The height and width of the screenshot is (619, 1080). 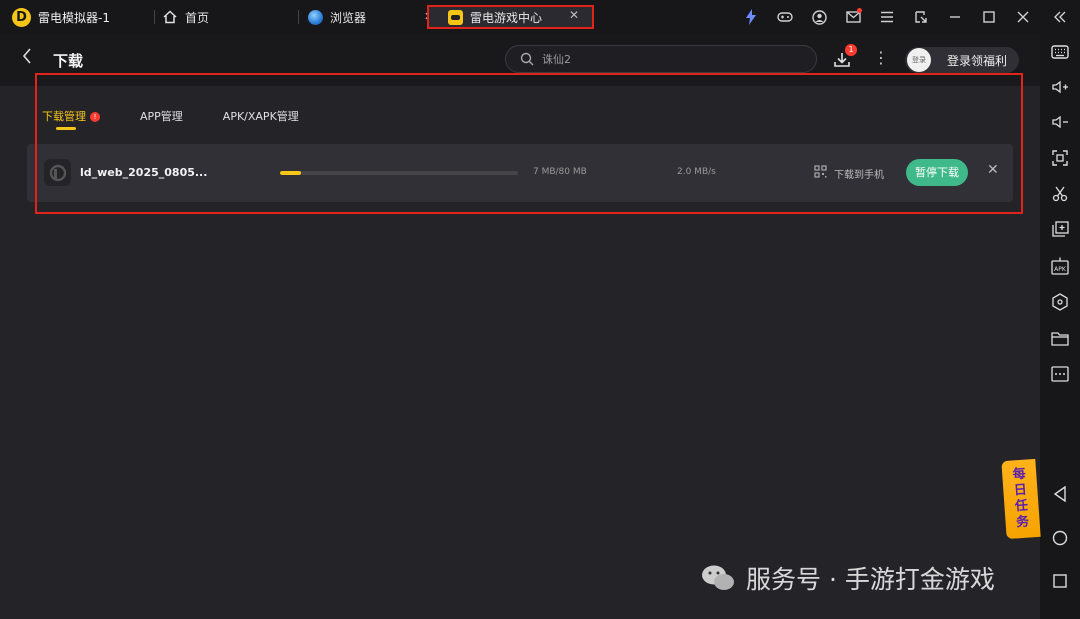 What do you see at coordinates (1060, 326) in the screenshot?
I see `right-toolbar: APK` at bounding box center [1060, 326].